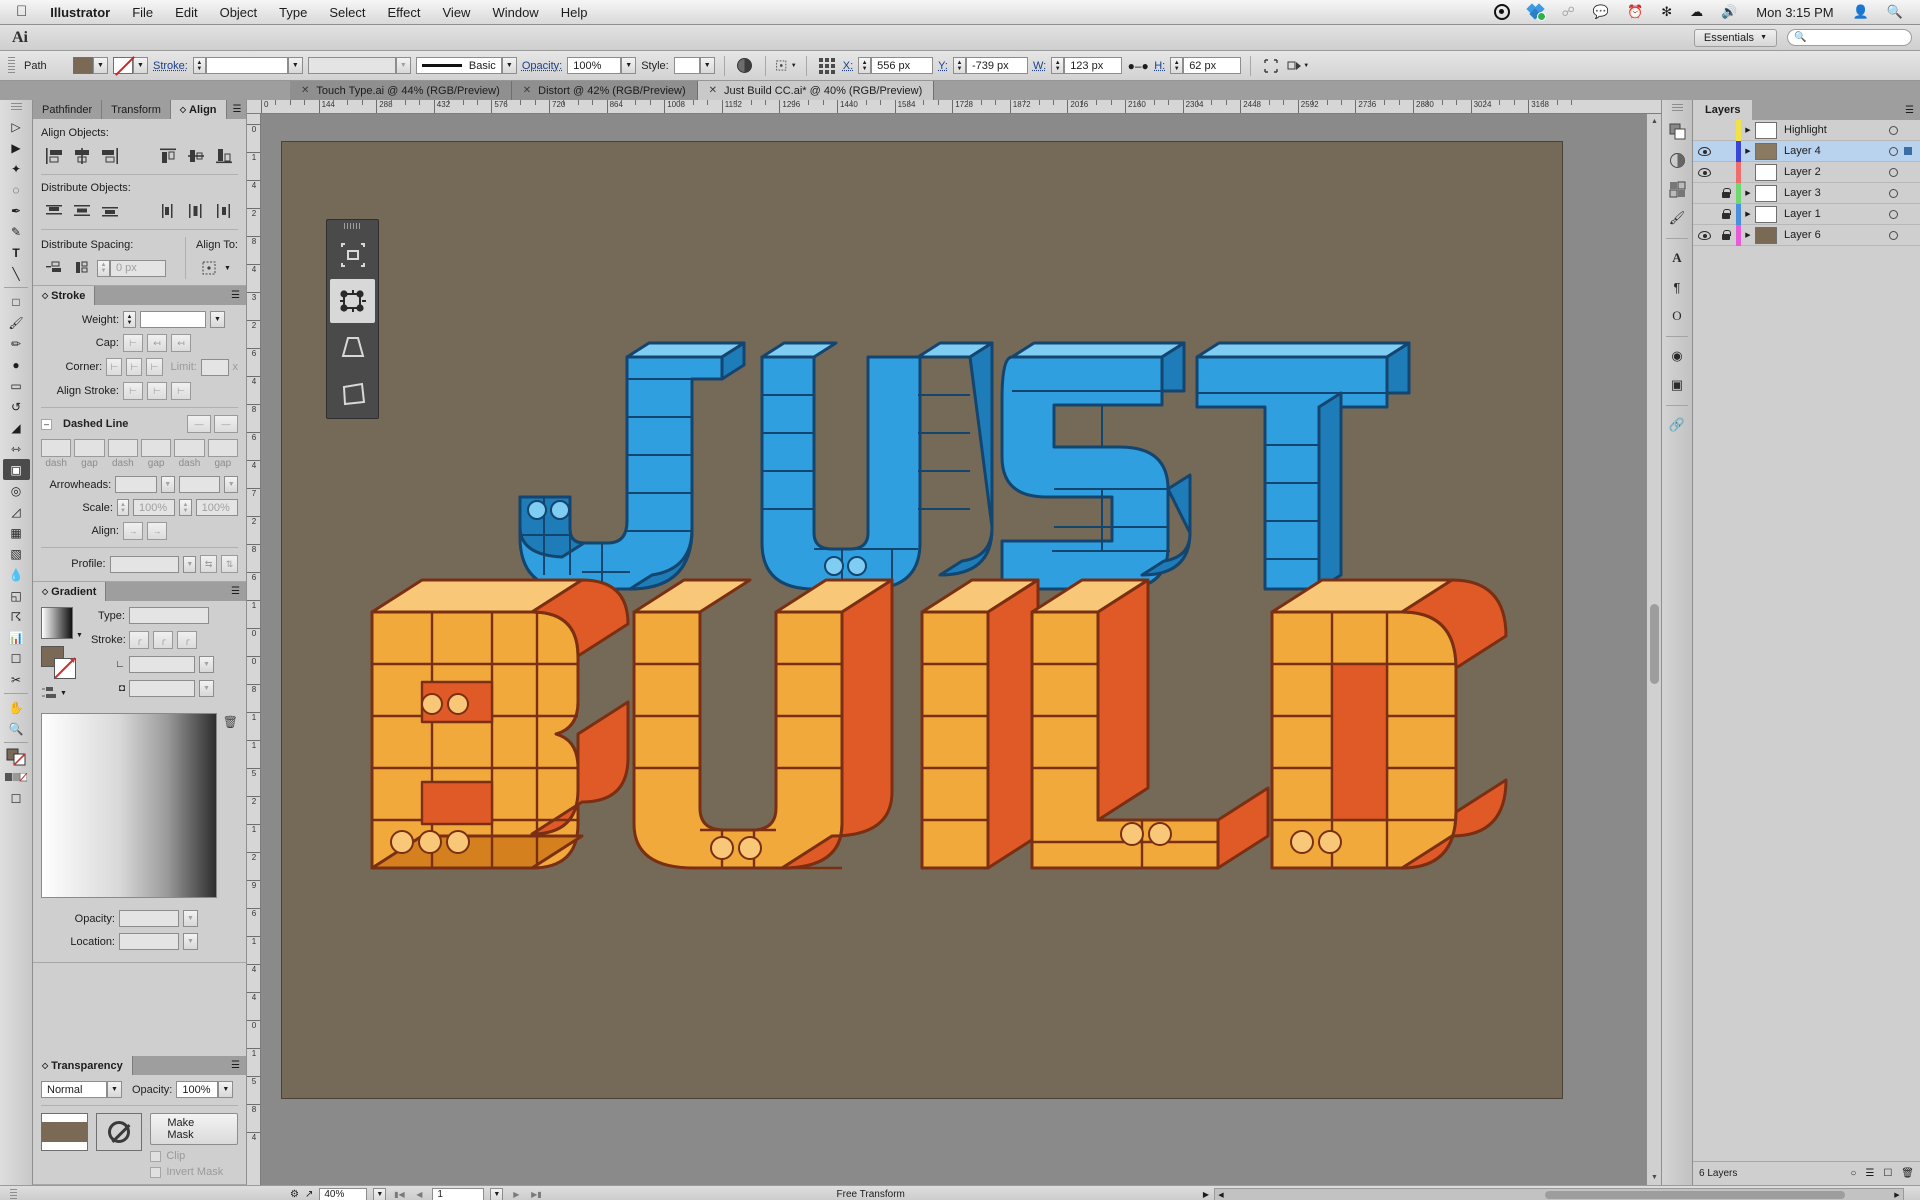 This screenshot has height=1200, width=1920. What do you see at coordinates (1833, 235) in the screenshot?
I see `layer-name: Layer 6` at bounding box center [1833, 235].